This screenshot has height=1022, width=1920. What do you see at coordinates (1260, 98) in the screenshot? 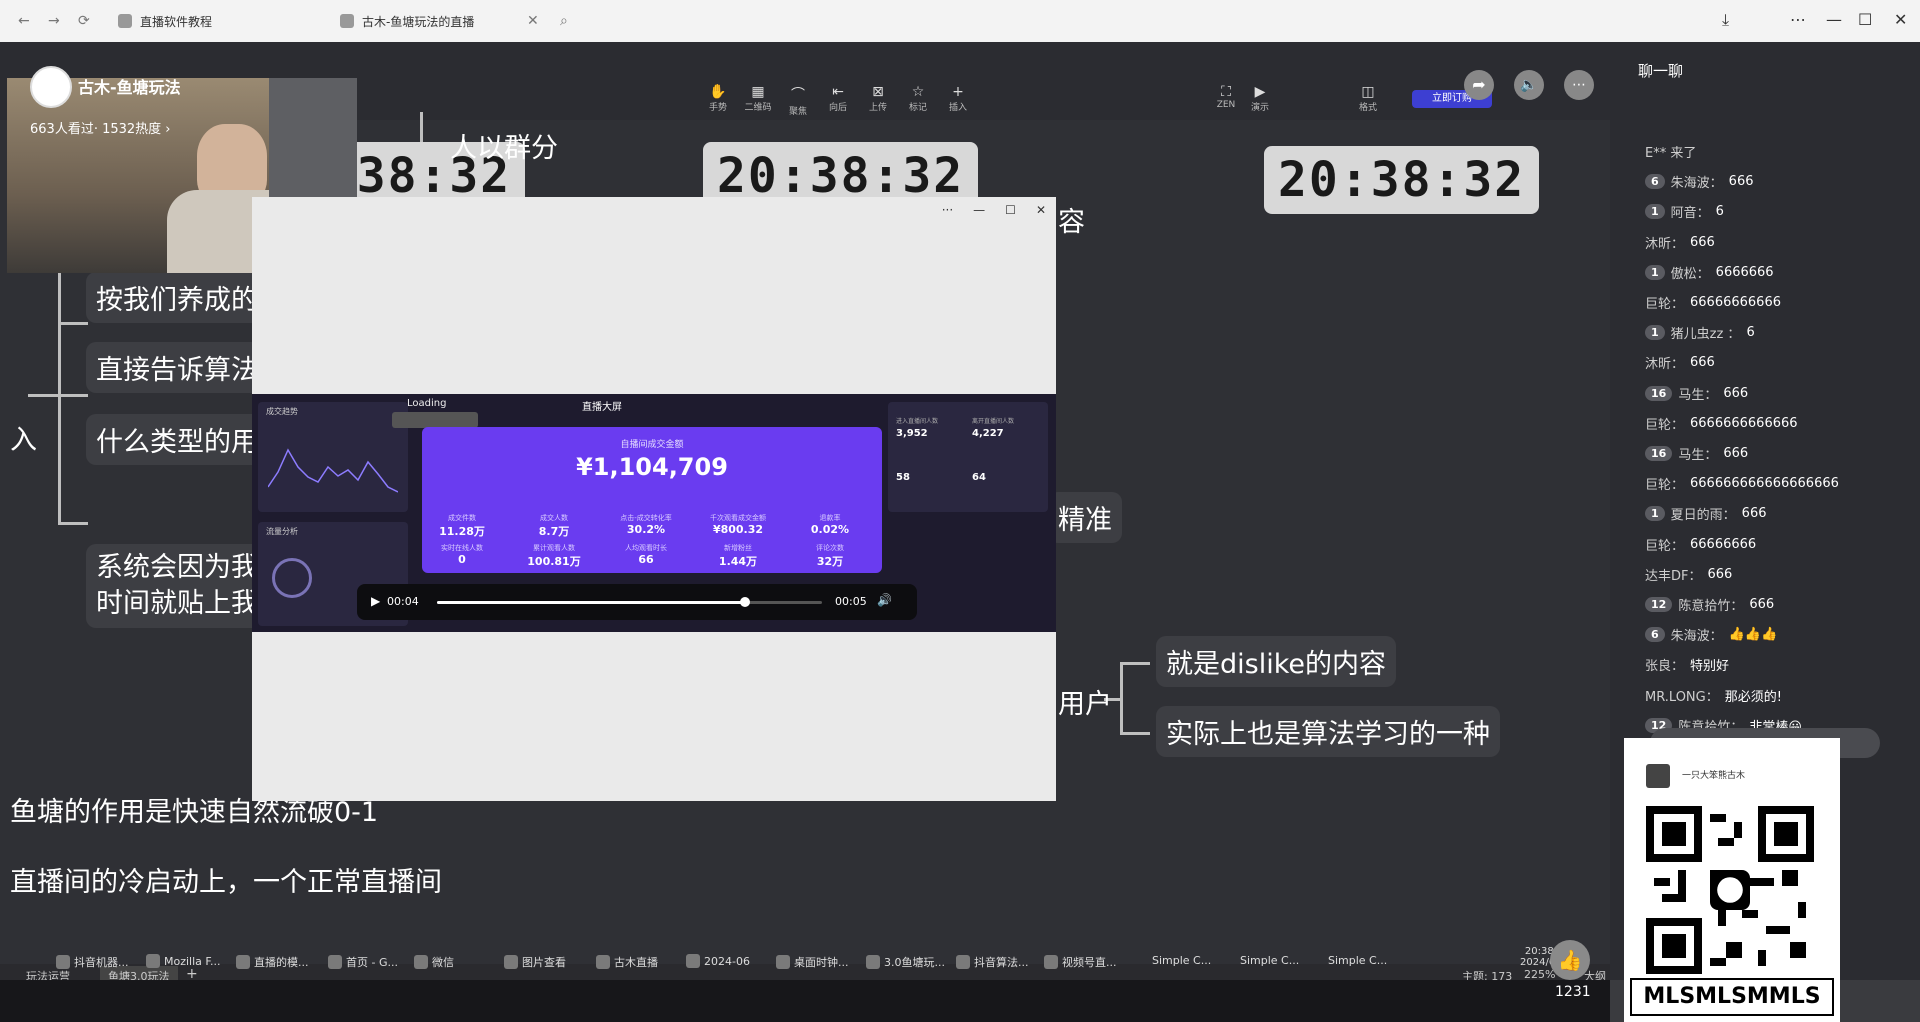
I see `ppt-tool: ▶ 演示` at bounding box center [1260, 98].